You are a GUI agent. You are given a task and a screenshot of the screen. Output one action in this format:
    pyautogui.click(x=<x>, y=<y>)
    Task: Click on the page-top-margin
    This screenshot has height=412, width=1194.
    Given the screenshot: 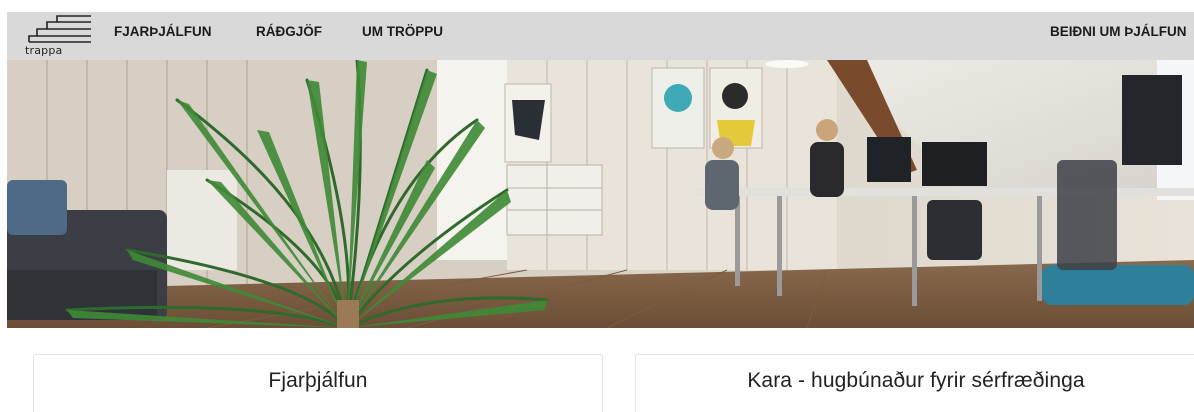 What is the action you would take?
    pyautogui.click(x=597, y=6)
    